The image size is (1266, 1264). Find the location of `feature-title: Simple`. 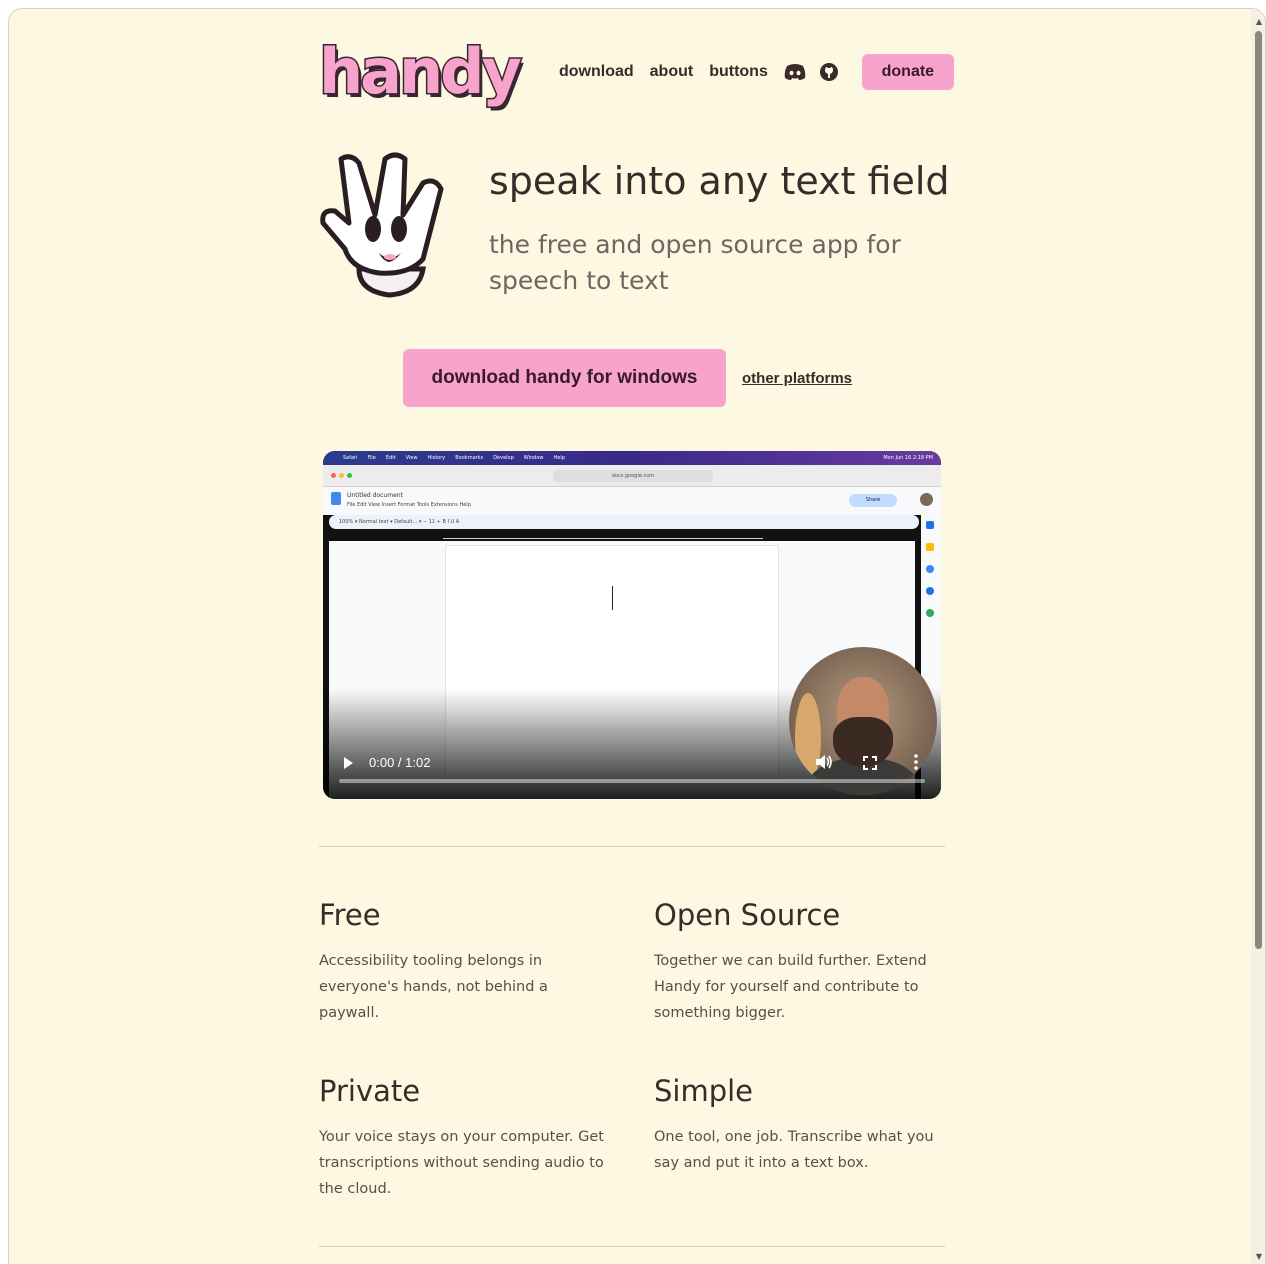

feature-title: Simple is located at coordinates (704, 1091).